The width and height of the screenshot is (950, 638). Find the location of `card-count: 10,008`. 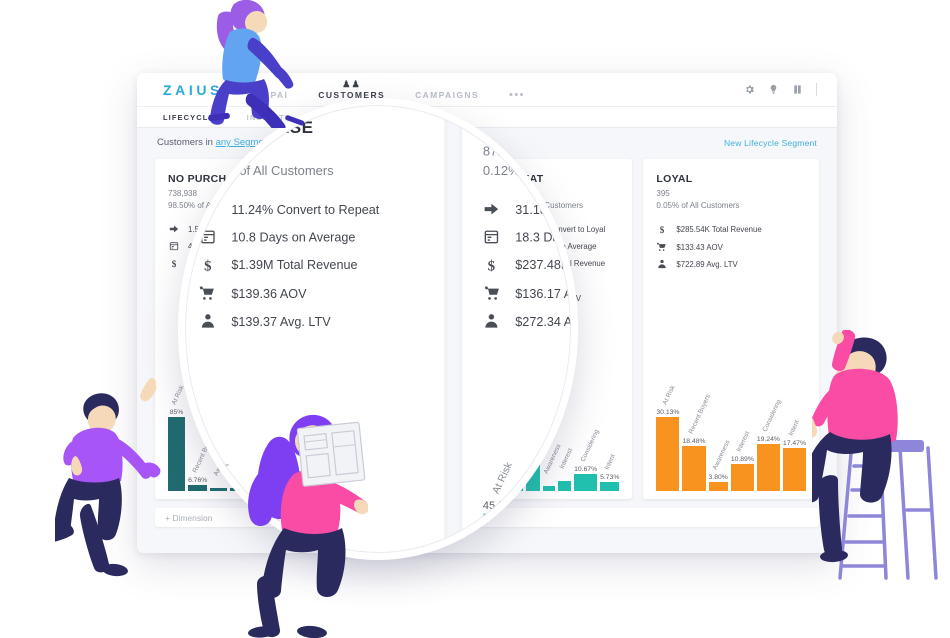

card-count: 10,008 is located at coordinates (218, 151).